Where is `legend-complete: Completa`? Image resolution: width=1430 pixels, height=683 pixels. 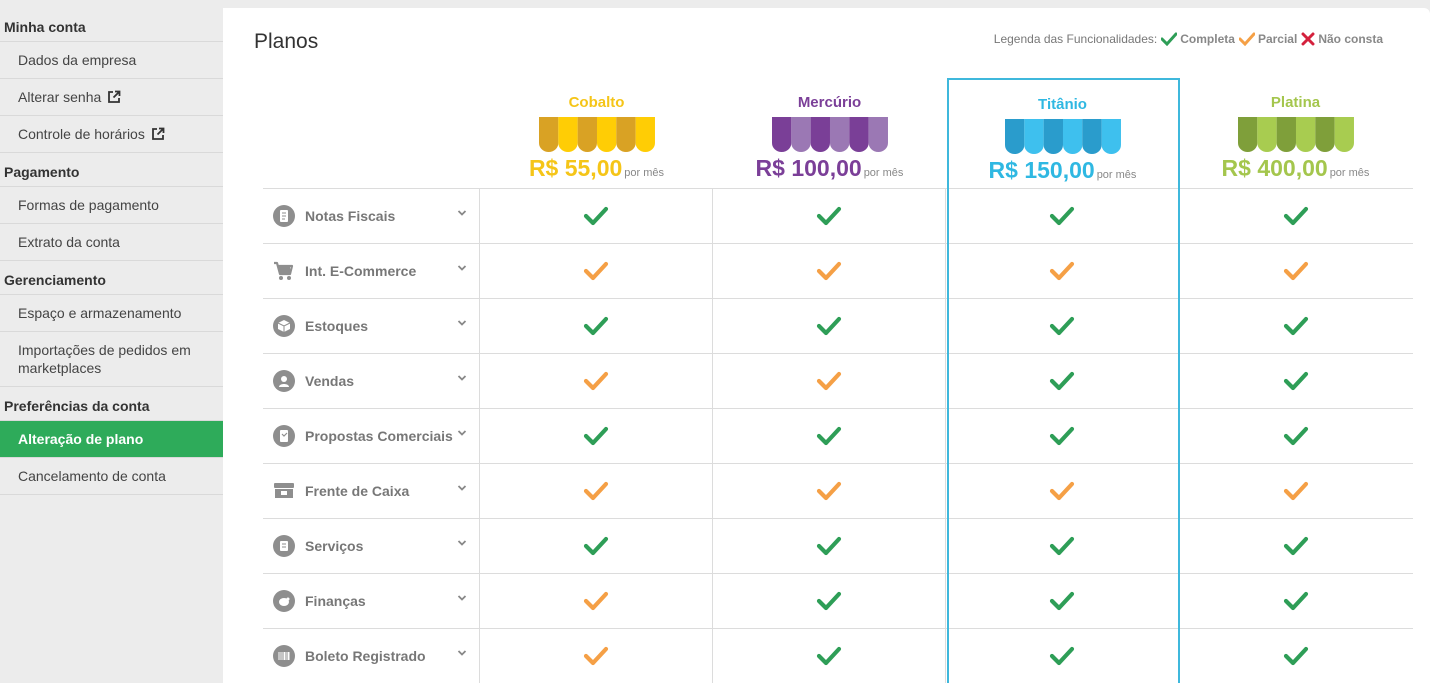
legend-complete: Completa is located at coordinates (1198, 39).